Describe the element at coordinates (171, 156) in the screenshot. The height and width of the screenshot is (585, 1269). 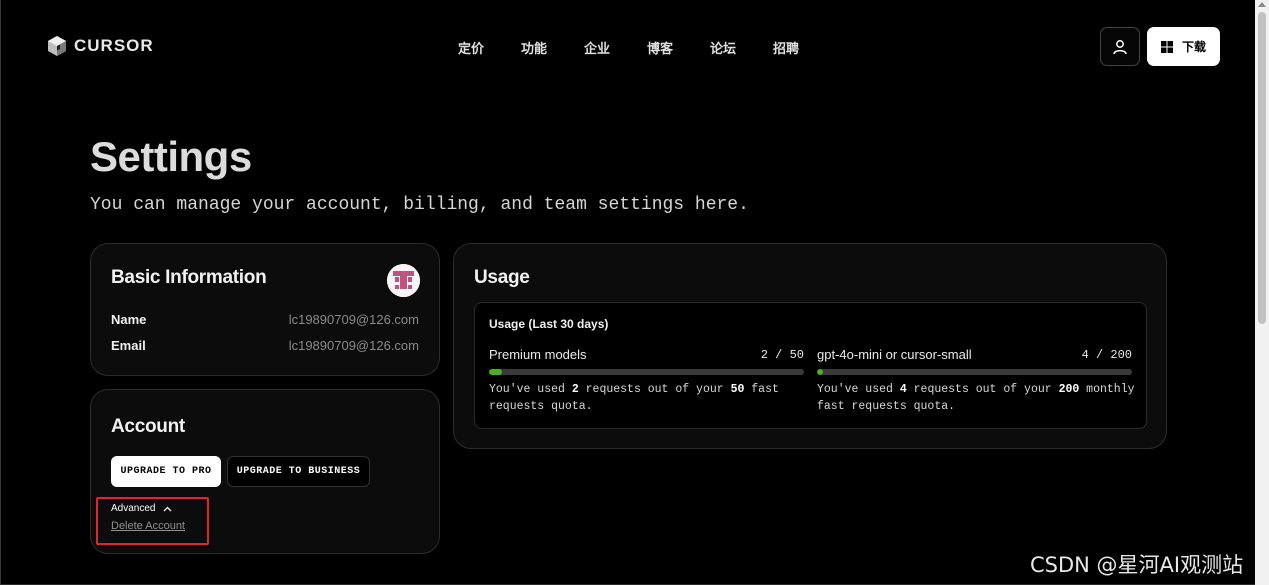
I see `page-title: Settings` at that location.